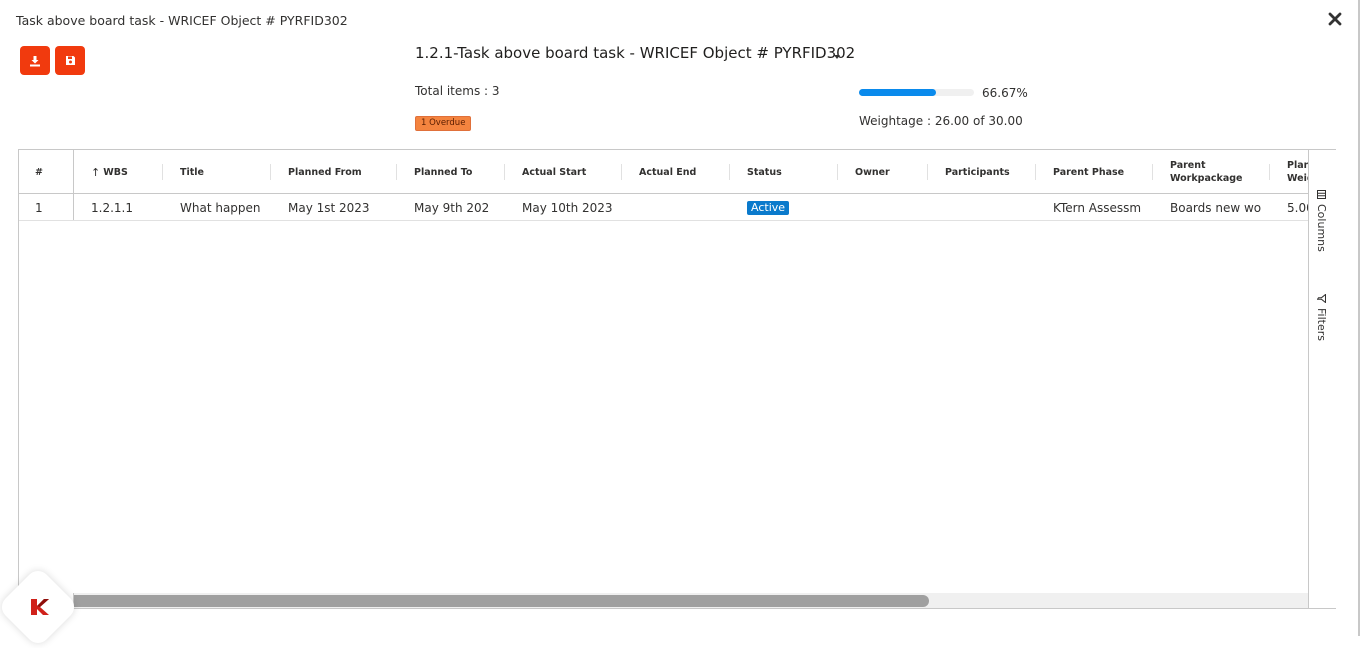 The height and width of the screenshot is (648, 1360). Describe the element at coordinates (334, 171) in the screenshot. I see `column-header-planned-from: Planned From` at that location.